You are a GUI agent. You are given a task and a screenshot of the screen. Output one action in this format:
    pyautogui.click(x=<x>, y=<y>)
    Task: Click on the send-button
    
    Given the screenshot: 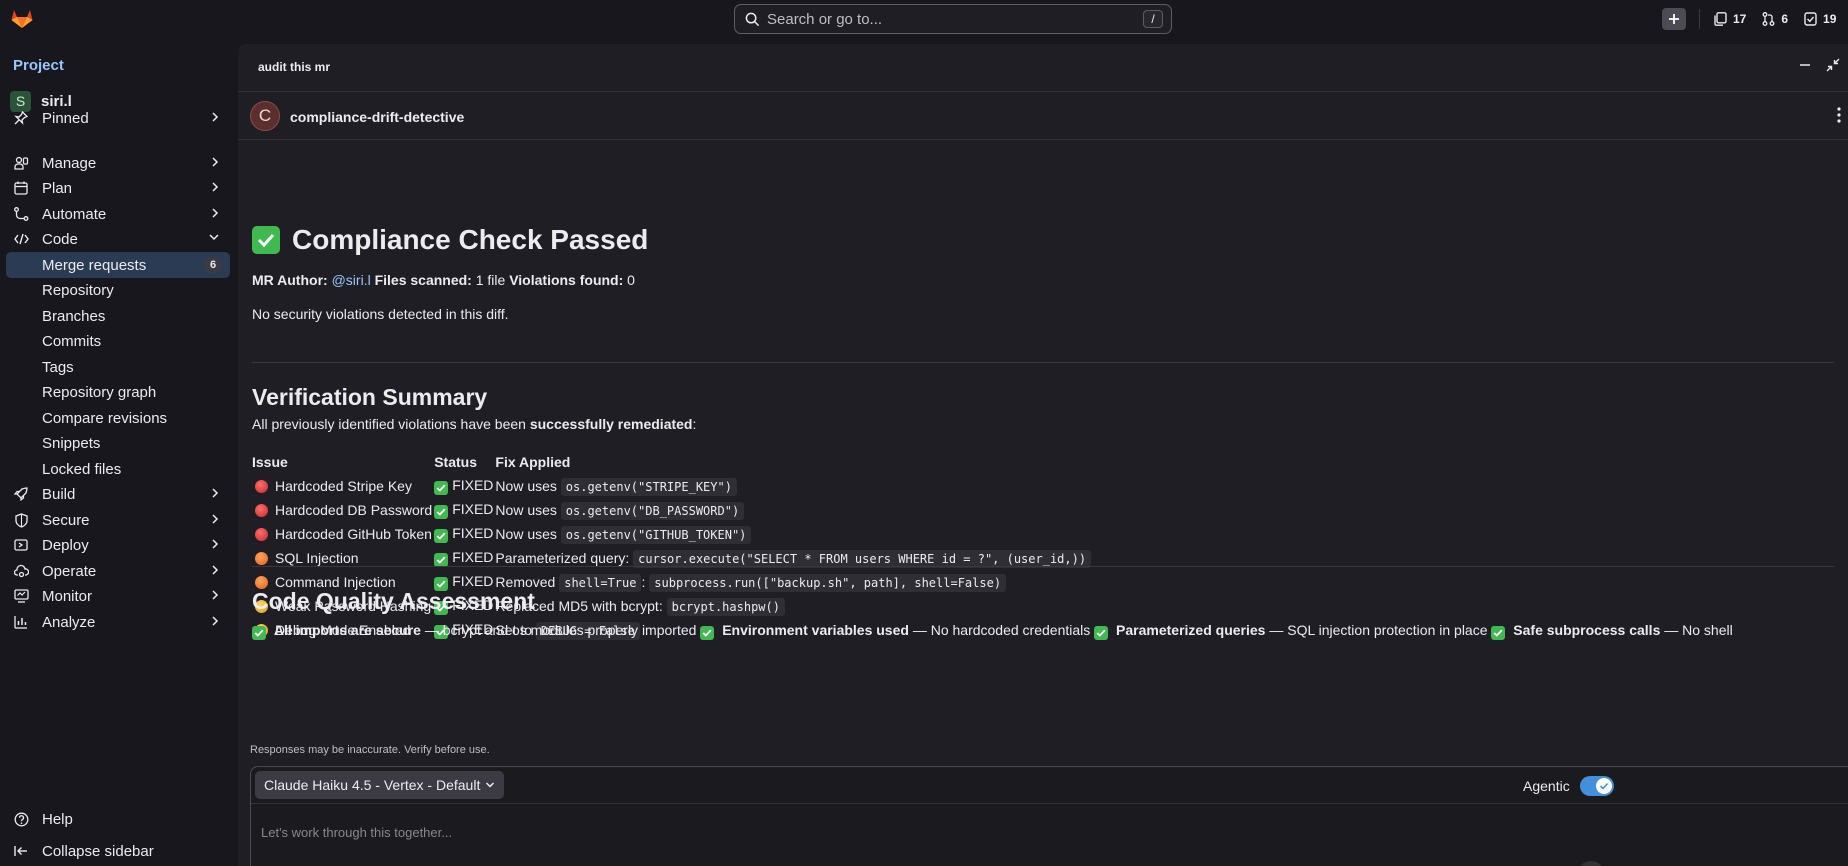 What is the action you would take?
    pyautogui.click(x=1591, y=863)
    